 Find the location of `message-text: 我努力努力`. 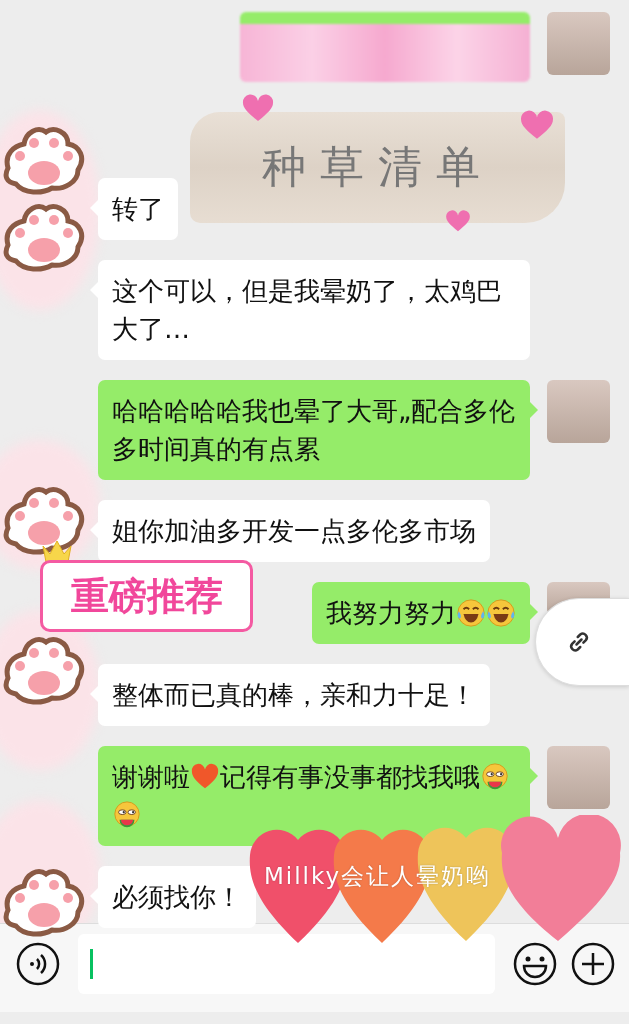

message-text: 我努力努力 is located at coordinates (391, 613).